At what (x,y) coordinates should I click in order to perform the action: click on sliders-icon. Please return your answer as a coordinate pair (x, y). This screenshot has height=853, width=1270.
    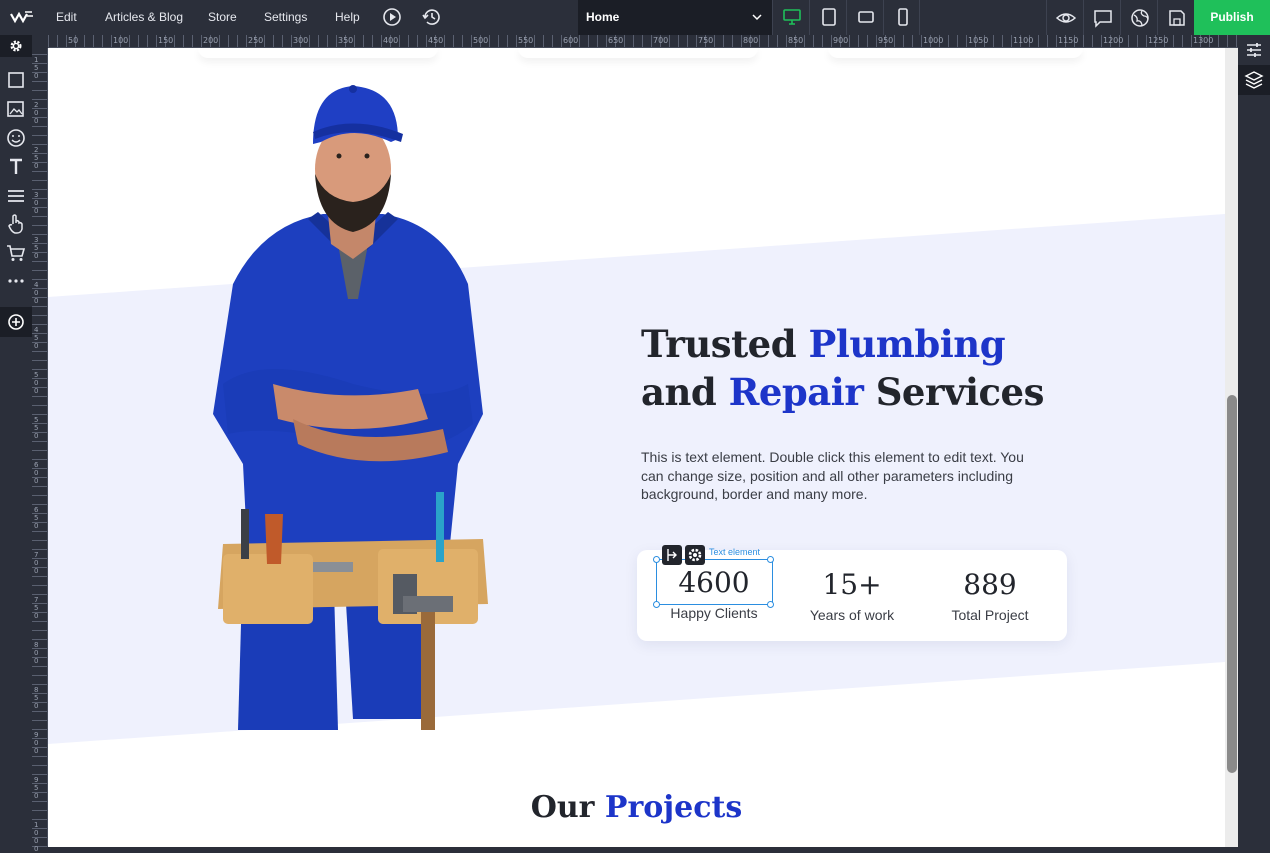
    Looking at the image, I should click on (1254, 50).